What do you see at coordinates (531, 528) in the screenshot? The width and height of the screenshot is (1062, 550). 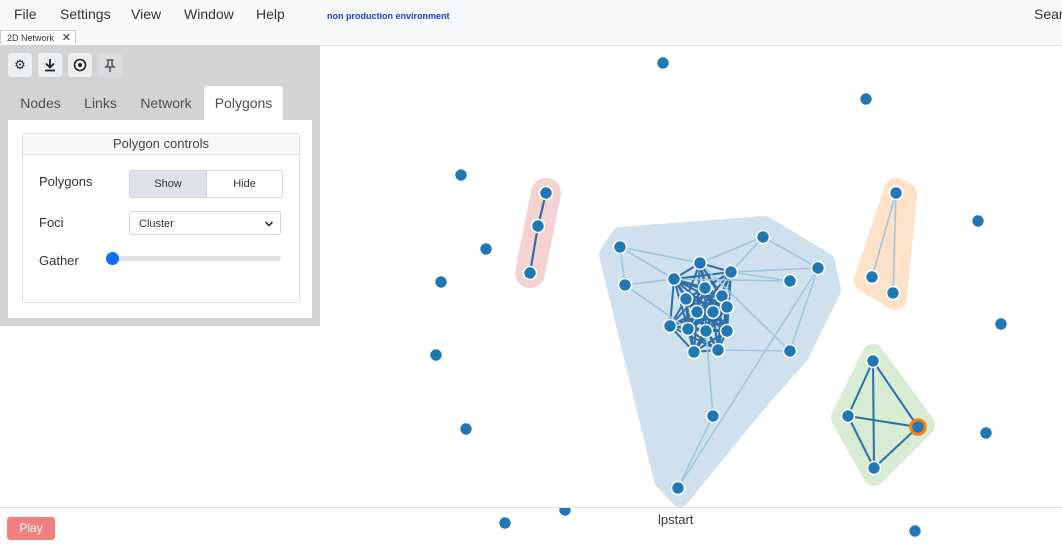 I see `timeline-footer: Play lpstart` at bounding box center [531, 528].